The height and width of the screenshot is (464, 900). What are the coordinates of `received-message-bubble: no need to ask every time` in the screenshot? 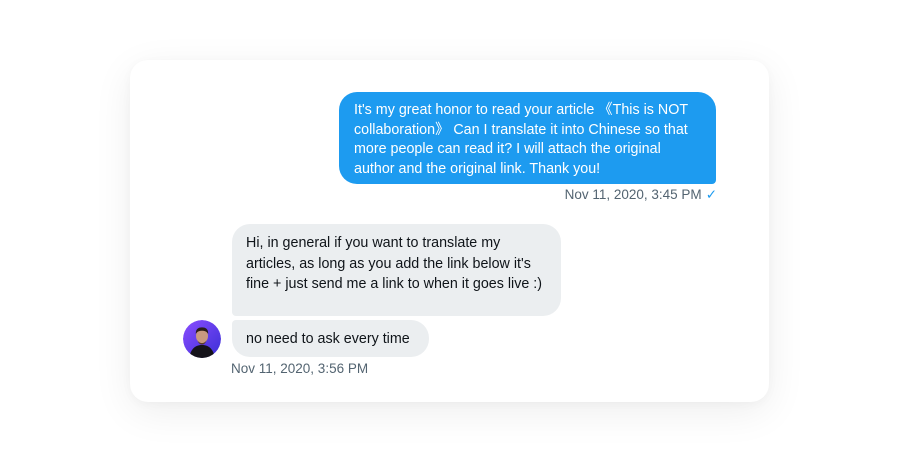 It's located at (330, 338).